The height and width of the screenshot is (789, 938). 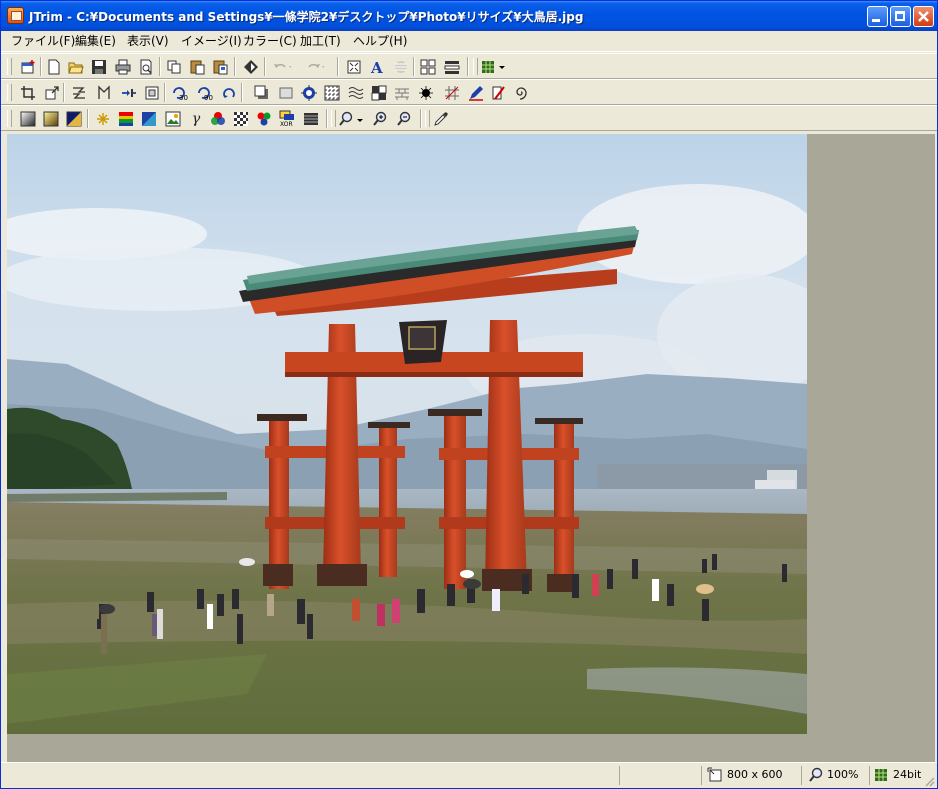 I want to click on xor-icon: XOR, so click(x=288, y=118).